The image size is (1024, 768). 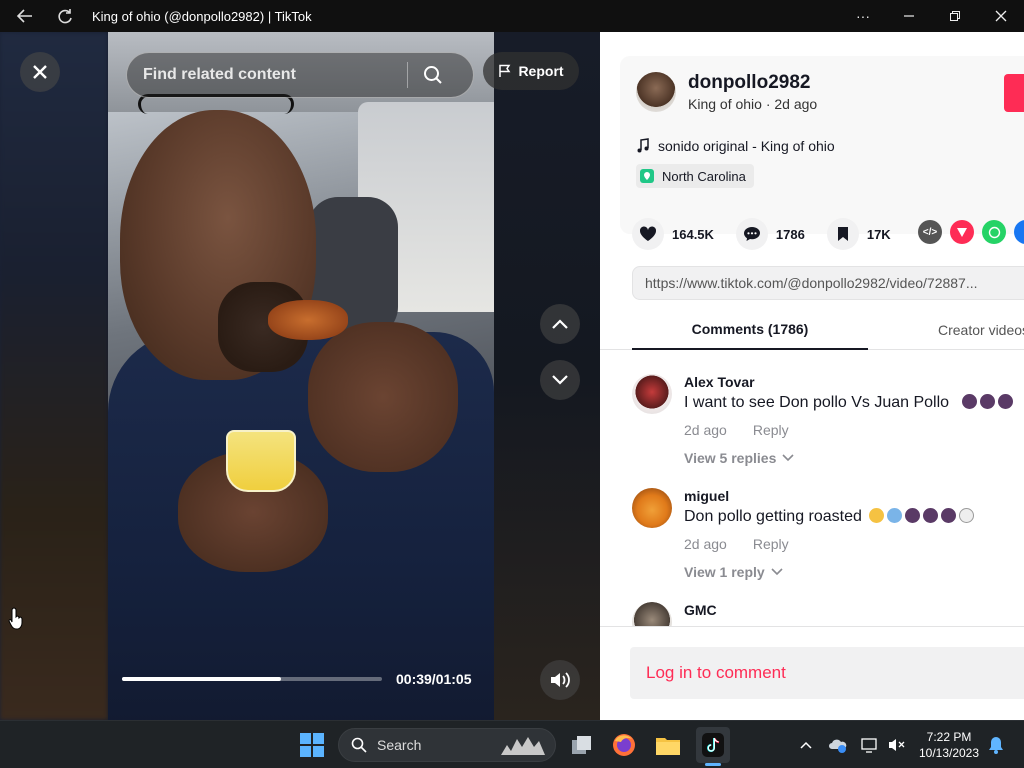 What do you see at coordinates (713, 764) in the screenshot?
I see `active-app-indicator` at bounding box center [713, 764].